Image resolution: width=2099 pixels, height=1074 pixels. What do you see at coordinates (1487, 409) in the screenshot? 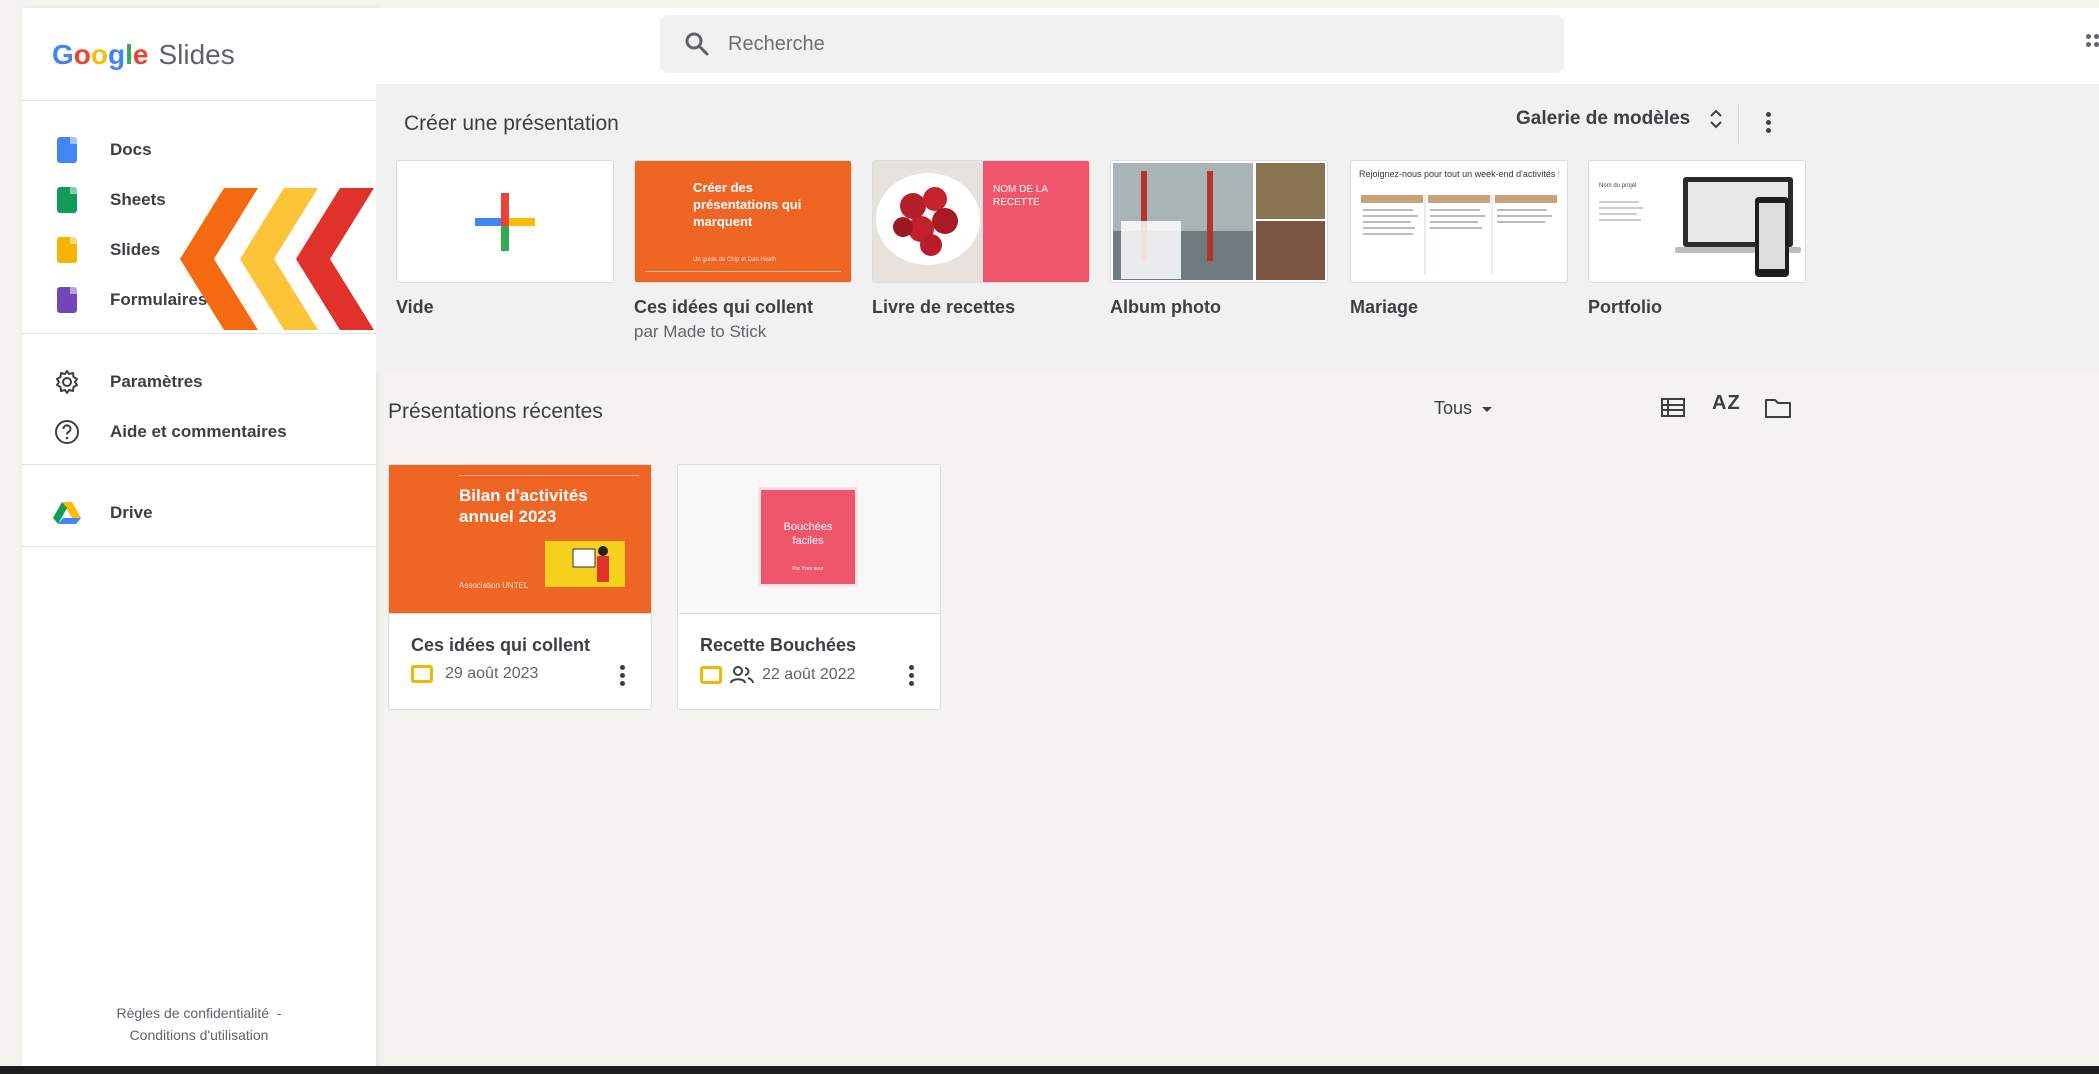
I see `dropdown-arrow-icon` at bounding box center [1487, 409].